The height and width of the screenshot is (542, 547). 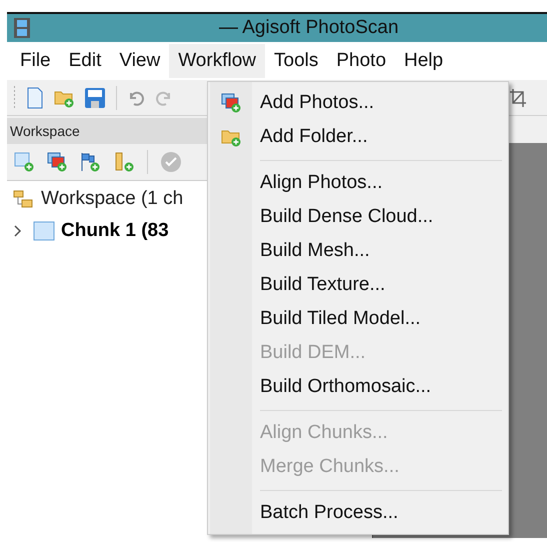 What do you see at coordinates (518, 98) in the screenshot?
I see `crop-icon` at bounding box center [518, 98].